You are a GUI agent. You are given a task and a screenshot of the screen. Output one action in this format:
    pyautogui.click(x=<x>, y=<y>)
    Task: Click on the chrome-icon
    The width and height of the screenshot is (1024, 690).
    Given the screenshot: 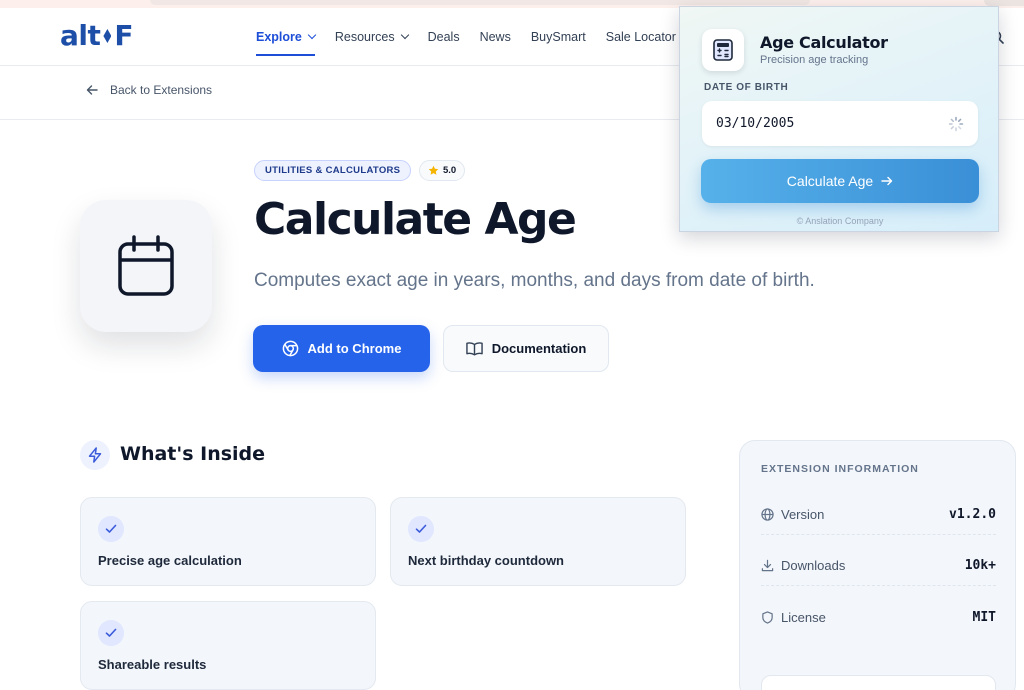 What is the action you would take?
    pyautogui.click(x=290, y=348)
    